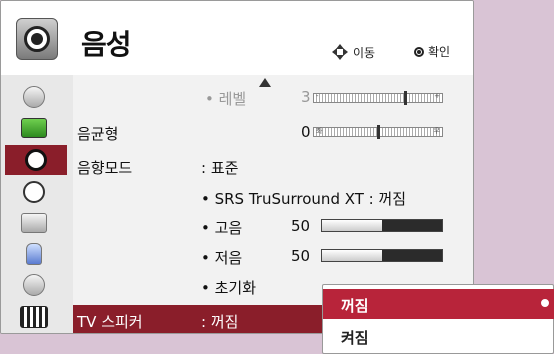 This screenshot has width=554, height=354. Describe the element at coordinates (340, 52) in the screenshot. I see `dpad-icon` at that location.